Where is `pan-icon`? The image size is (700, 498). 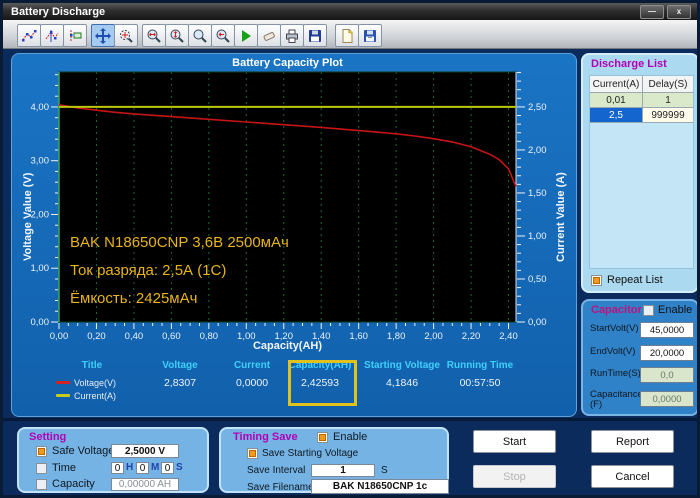
pan-icon is located at coordinates (103, 35).